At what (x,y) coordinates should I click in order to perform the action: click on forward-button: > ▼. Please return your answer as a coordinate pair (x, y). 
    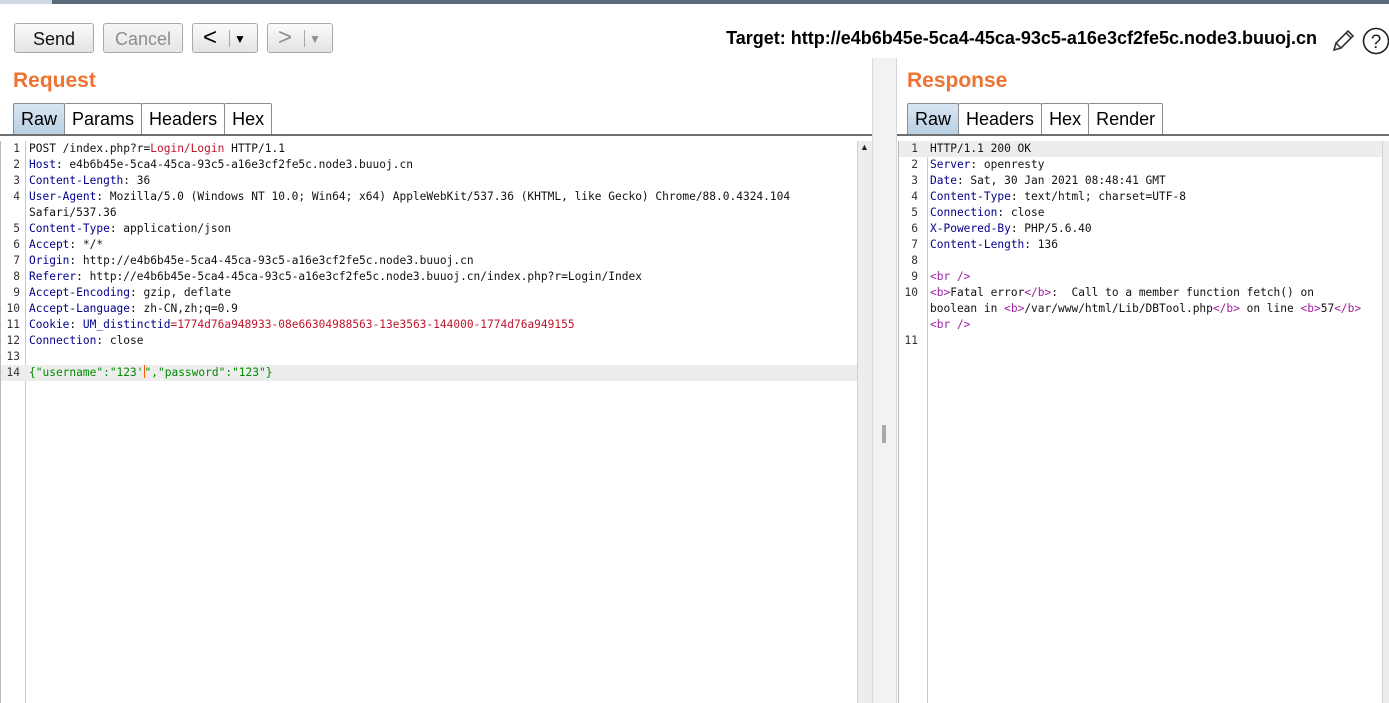
    Looking at the image, I should click on (300, 38).